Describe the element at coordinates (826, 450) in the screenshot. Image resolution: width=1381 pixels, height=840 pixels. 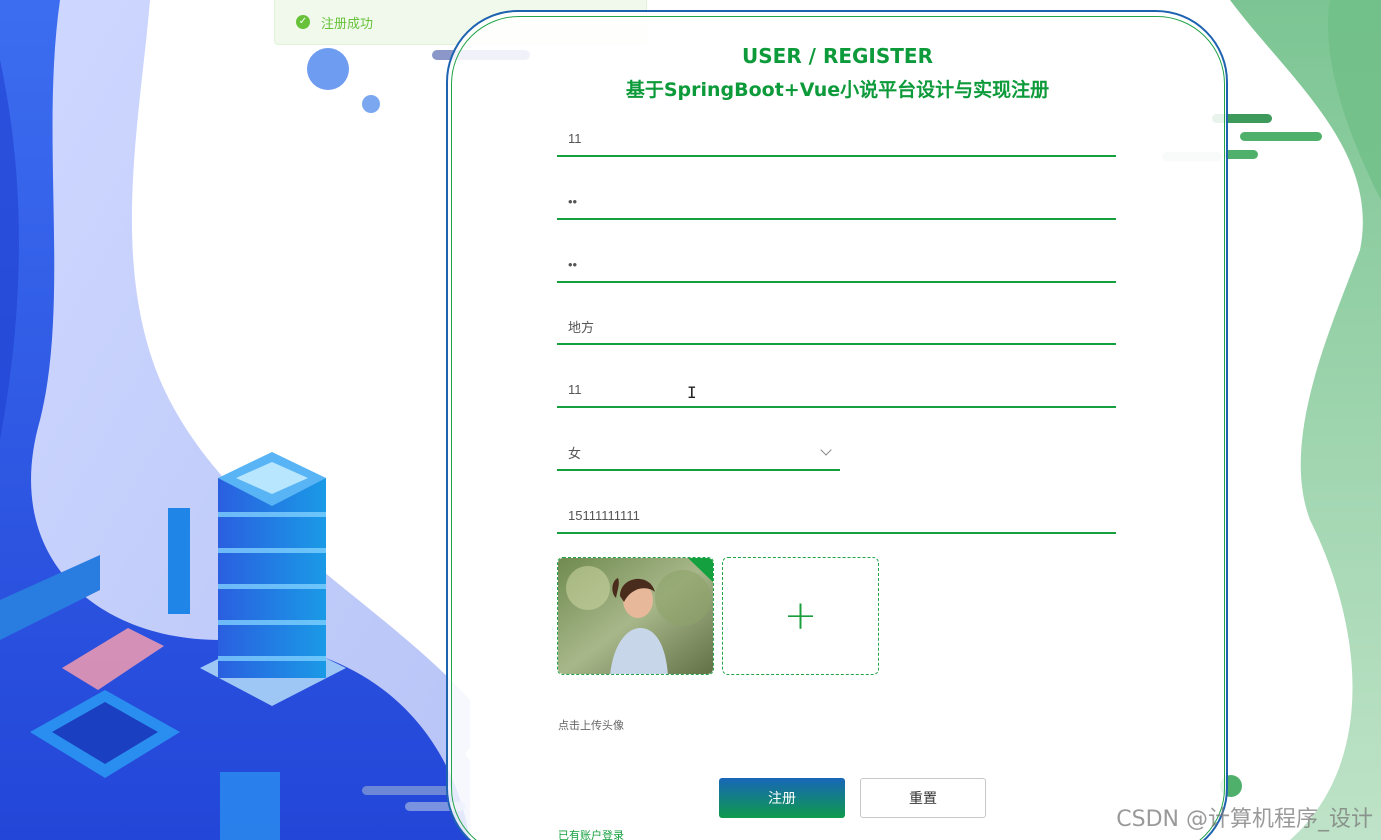
I see `chevron-down-icon` at that location.